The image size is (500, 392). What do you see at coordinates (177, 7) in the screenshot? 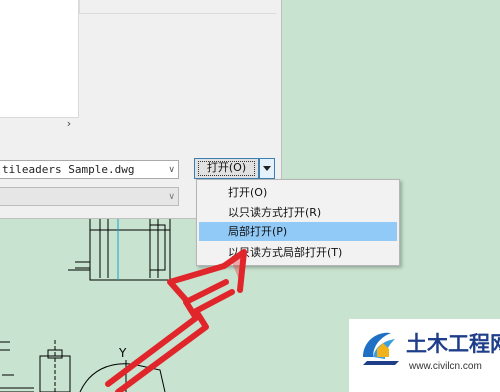
I see `preview-panel` at bounding box center [177, 7].